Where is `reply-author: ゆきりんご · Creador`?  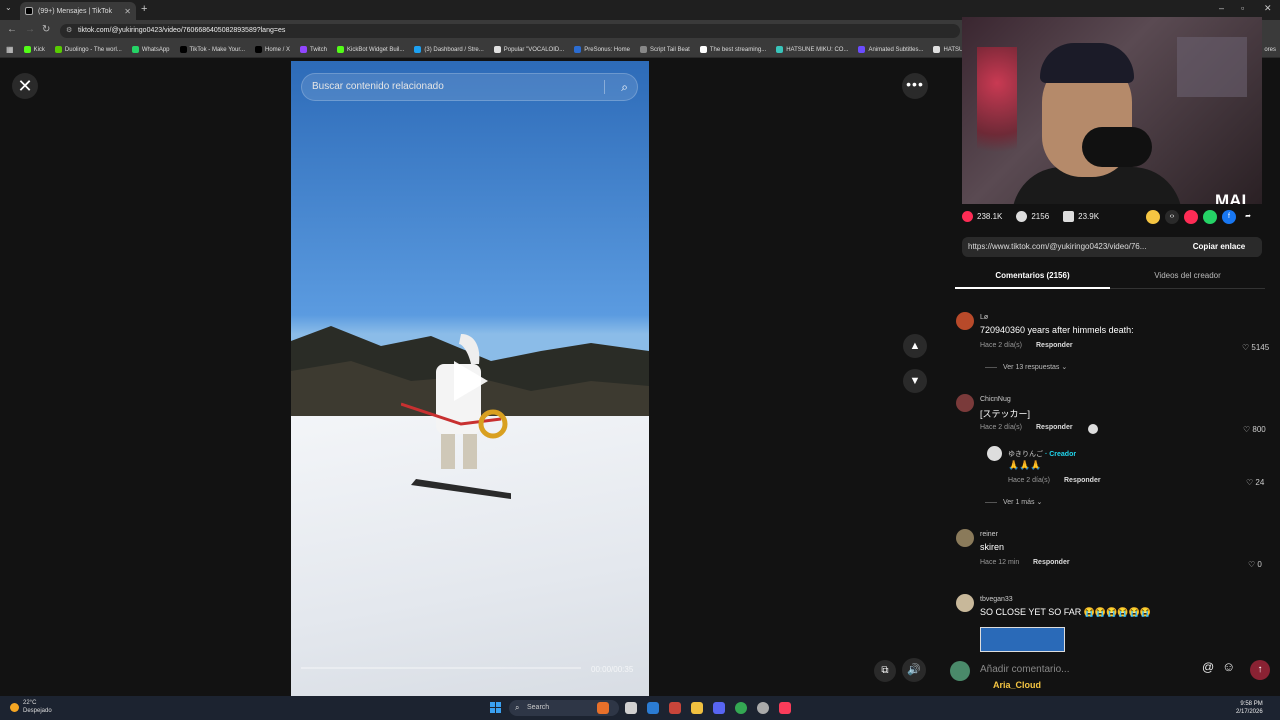
reply-author: ゆきりんご · Creador is located at coordinates (1042, 454).